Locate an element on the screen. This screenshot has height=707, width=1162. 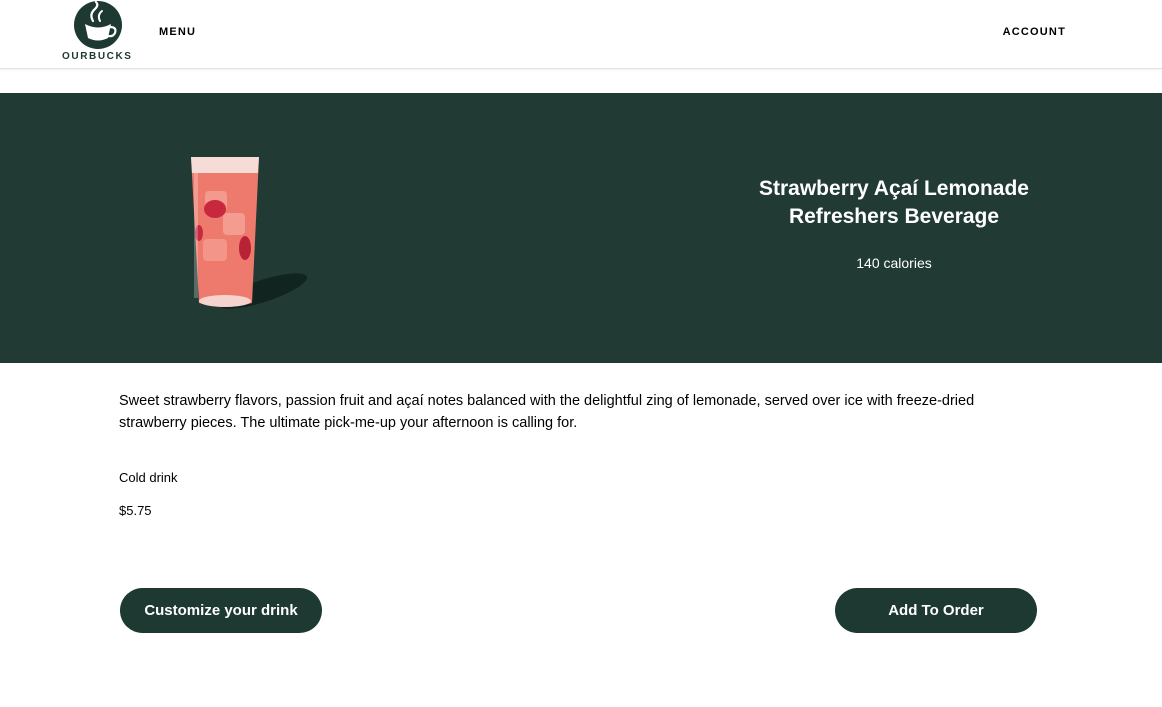
site-header: OURBUCKS MENU ACCOUNT is located at coordinates (581, 34).